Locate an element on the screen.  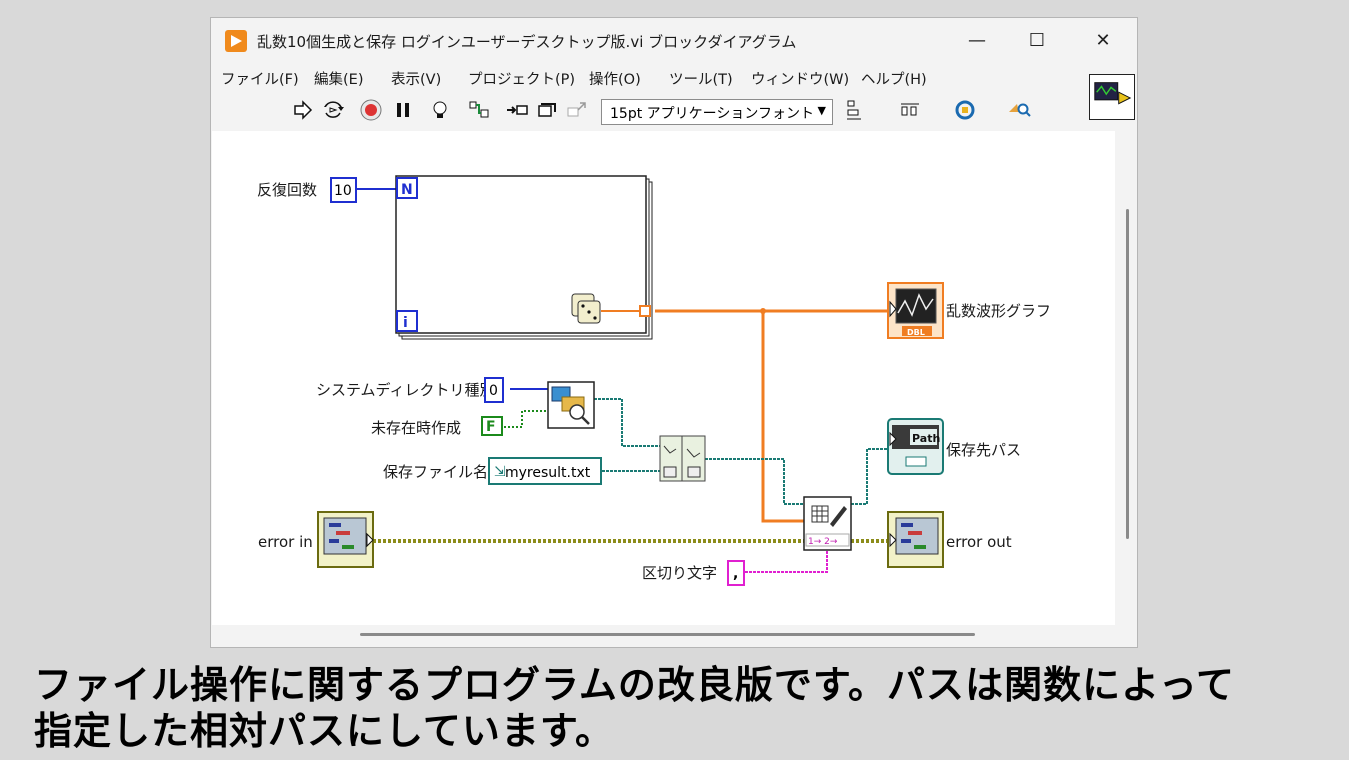
create-wire is located at coordinates (526, 419).